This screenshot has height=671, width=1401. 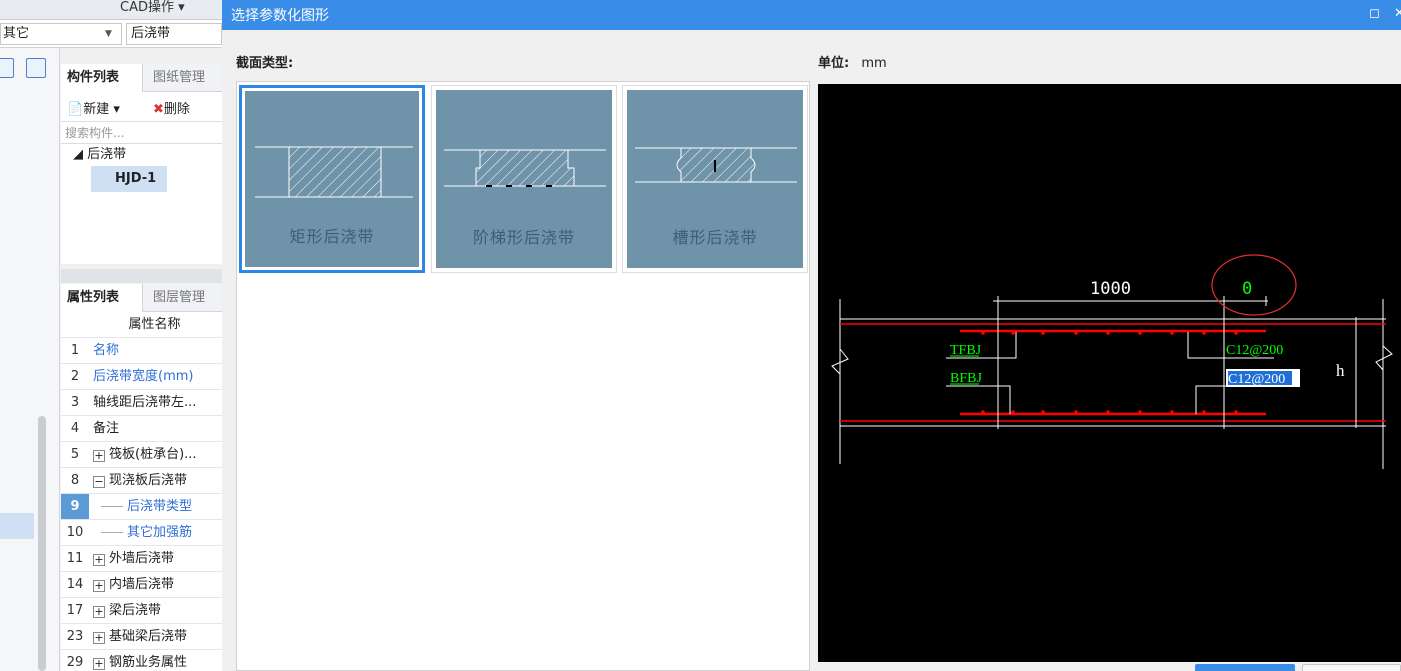 I want to click on dim-offset-text: 0, so click(x=1247, y=289).